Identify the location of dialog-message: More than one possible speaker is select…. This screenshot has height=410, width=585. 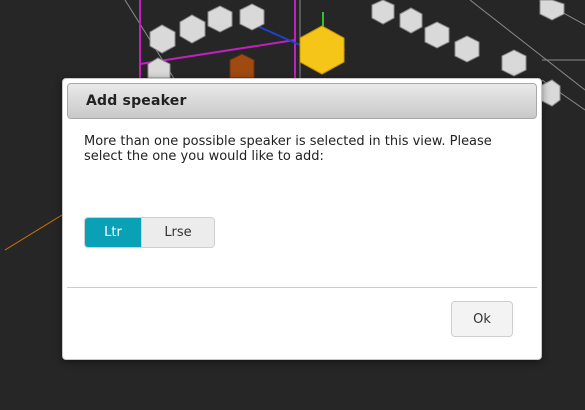
(288, 149).